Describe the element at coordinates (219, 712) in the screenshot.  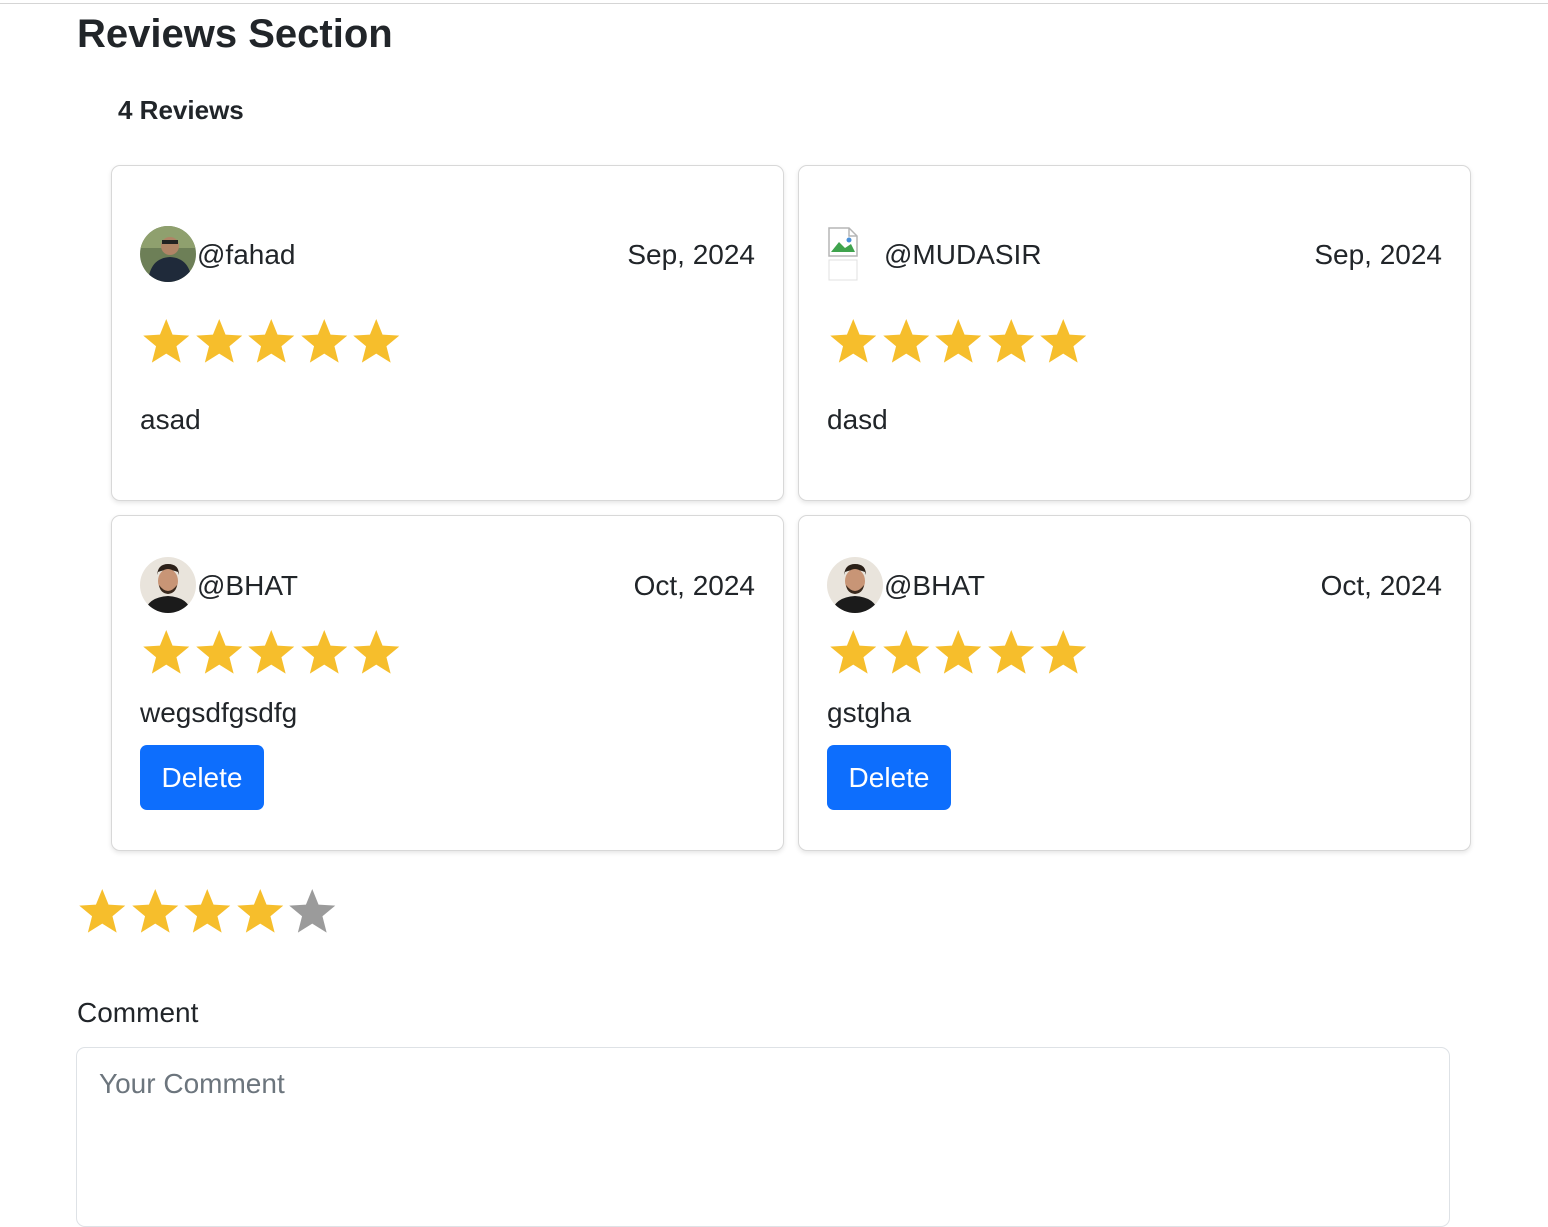
I see `review-comment: wegsdfgsdfg` at that location.